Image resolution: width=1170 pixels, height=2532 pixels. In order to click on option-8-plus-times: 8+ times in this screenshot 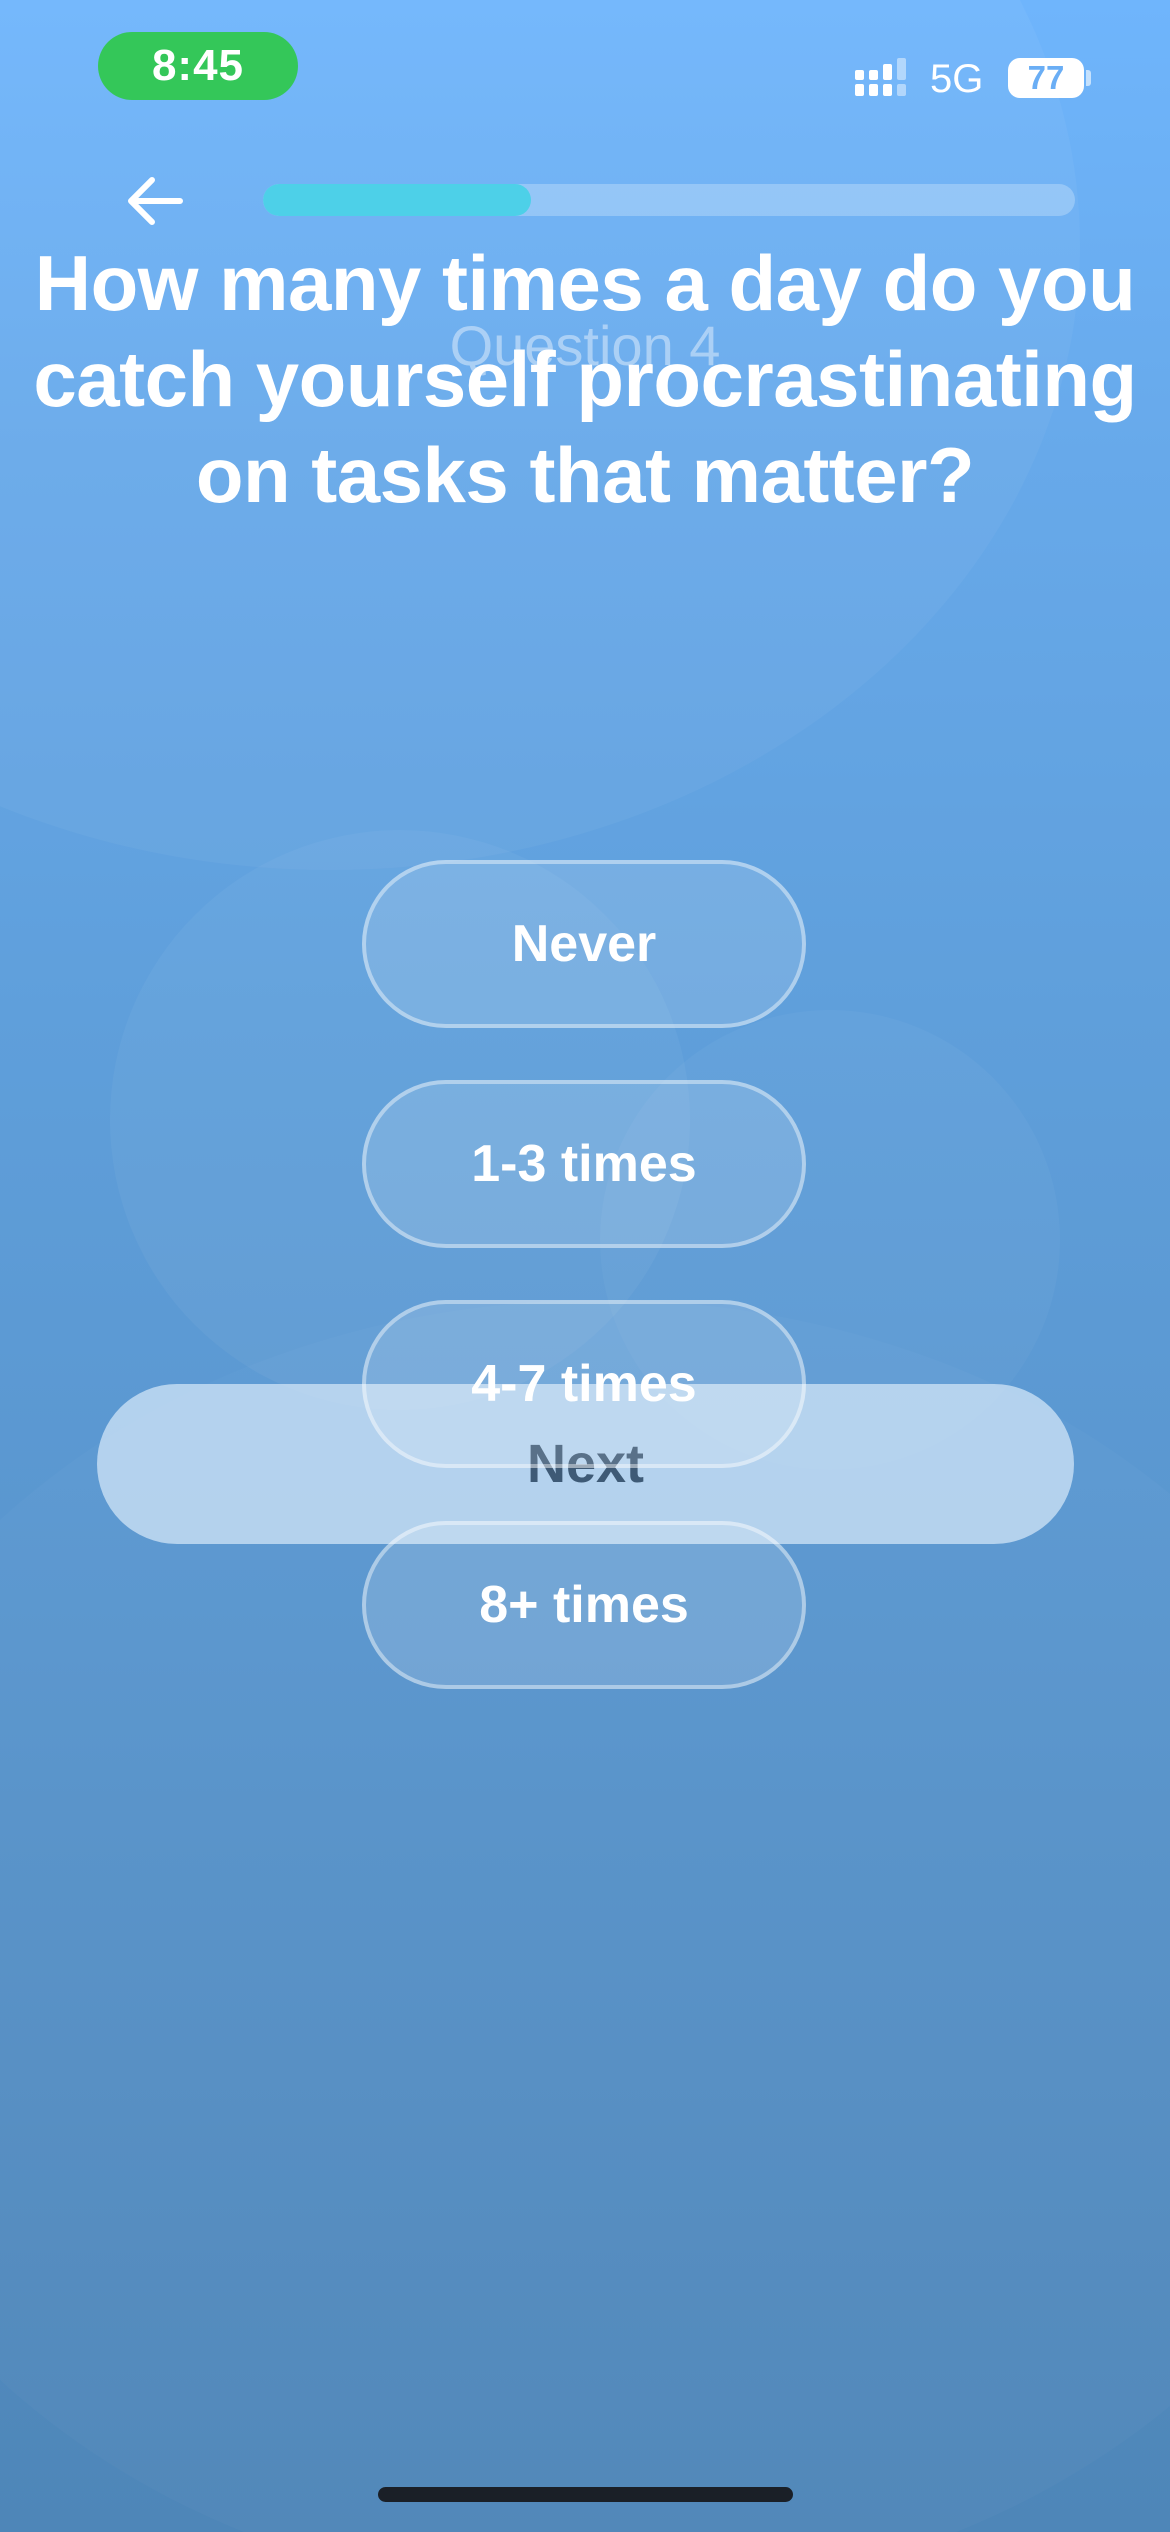, I will do `click(584, 1605)`.